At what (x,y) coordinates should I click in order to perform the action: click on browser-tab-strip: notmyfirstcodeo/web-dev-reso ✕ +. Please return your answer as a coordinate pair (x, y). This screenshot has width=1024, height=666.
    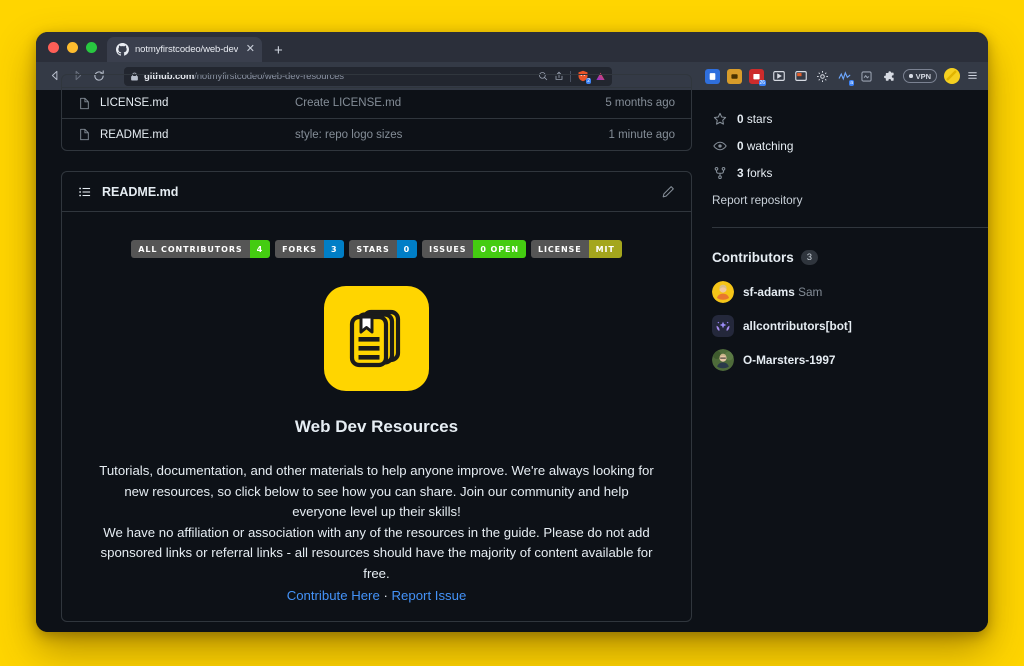
    Looking at the image, I should click on (512, 47).